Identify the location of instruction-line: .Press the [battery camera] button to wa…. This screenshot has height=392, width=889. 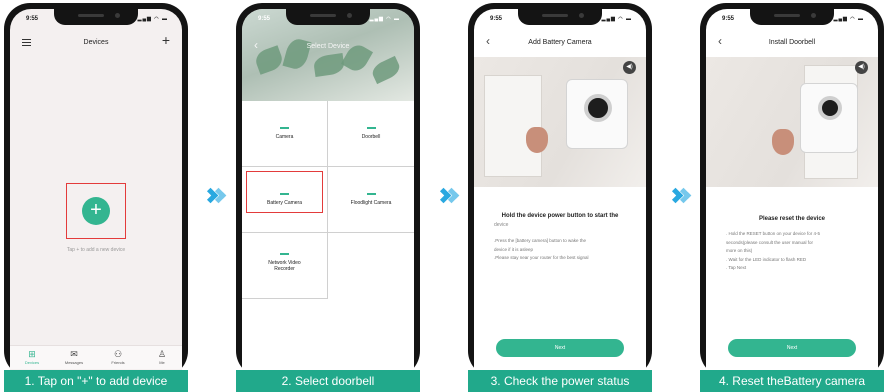
(540, 240).